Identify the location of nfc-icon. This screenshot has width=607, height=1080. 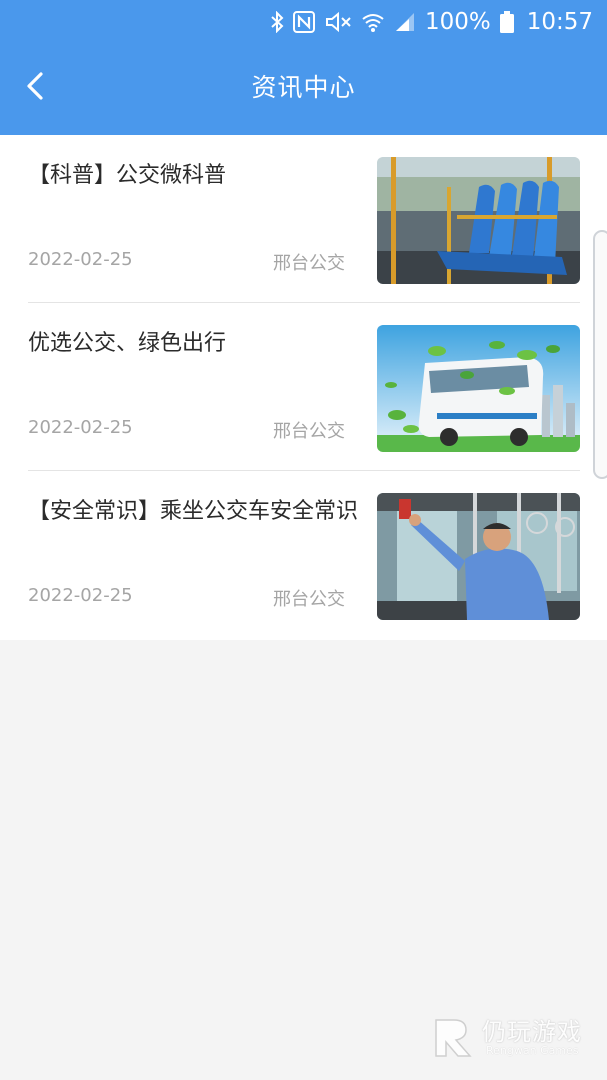
(303, 22).